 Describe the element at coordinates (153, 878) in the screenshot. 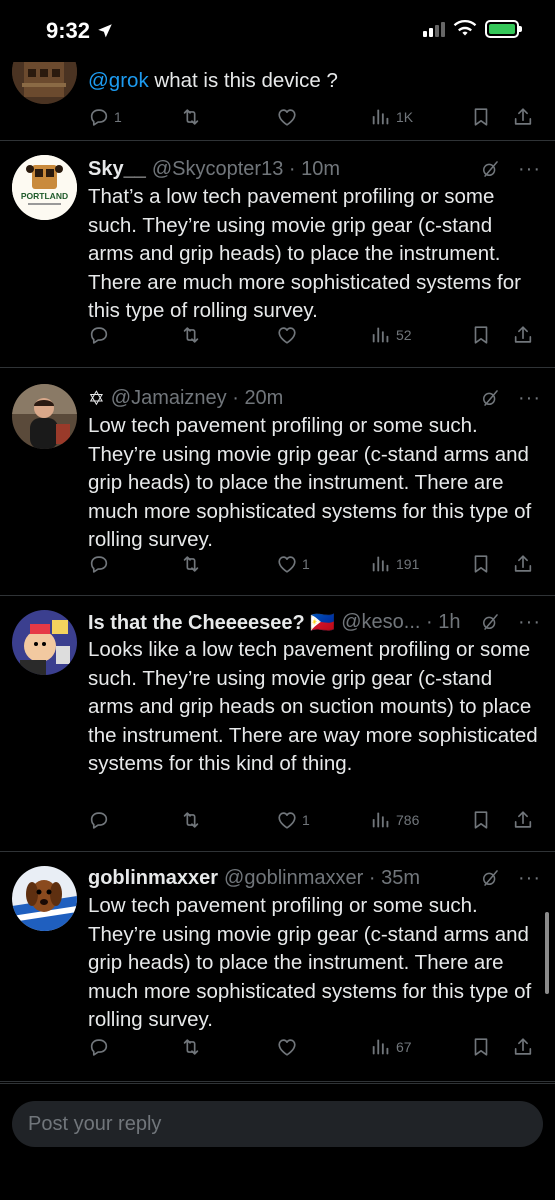

I see `display-name: goblinmaxxer` at that location.